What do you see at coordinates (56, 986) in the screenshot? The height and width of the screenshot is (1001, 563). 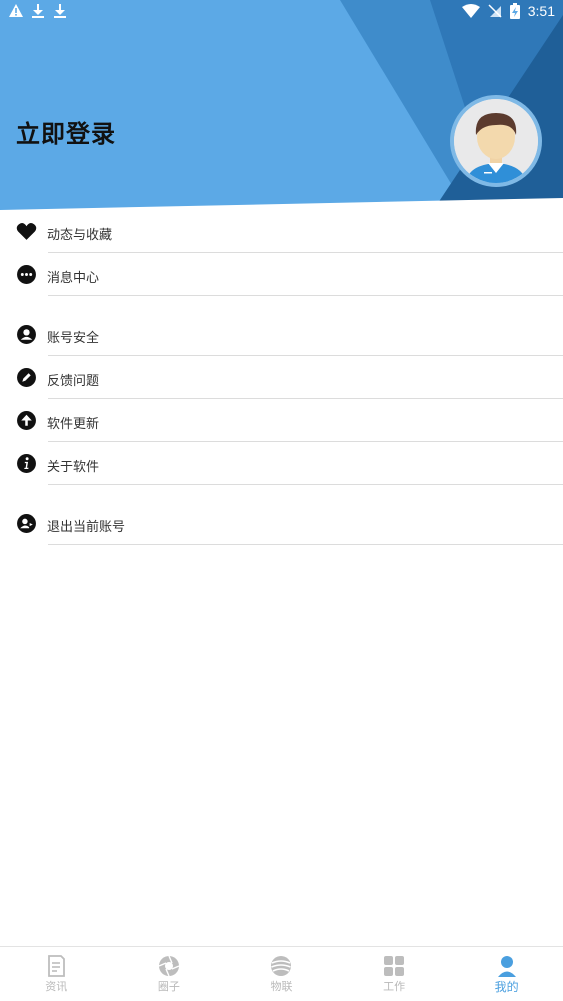 I see `tab-label: 资讯` at bounding box center [56, 986].